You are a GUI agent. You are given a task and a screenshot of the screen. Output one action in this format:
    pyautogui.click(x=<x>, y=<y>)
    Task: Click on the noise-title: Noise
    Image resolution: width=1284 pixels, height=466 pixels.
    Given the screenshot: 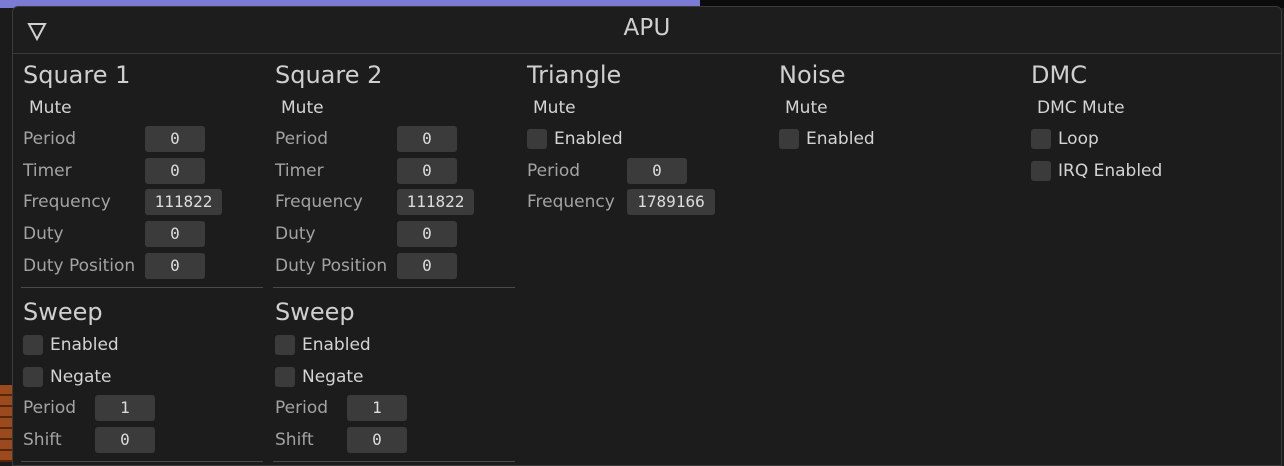 What is the action you would take?
    pyautogui.click(x=812, y=75)
    